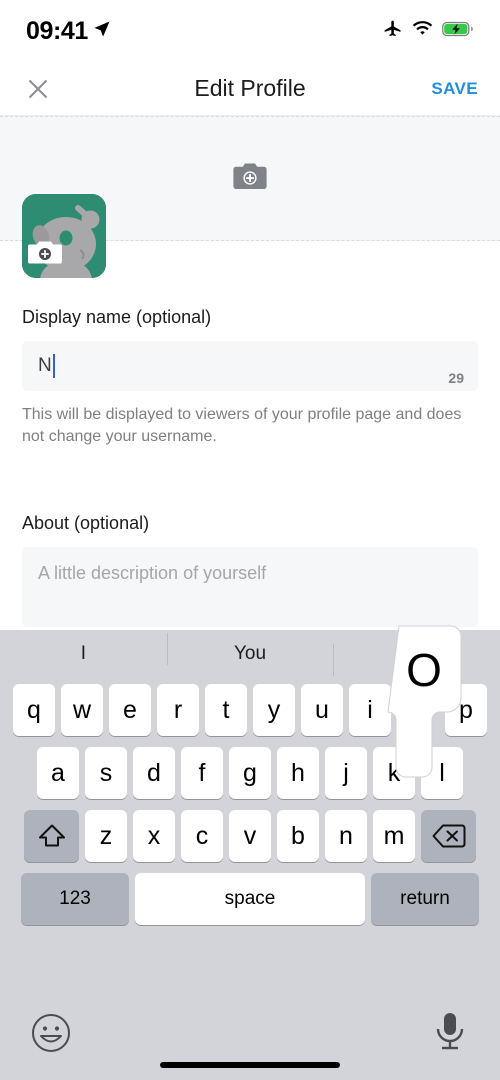  I want to click on status-bar-right, so click(428, 31).